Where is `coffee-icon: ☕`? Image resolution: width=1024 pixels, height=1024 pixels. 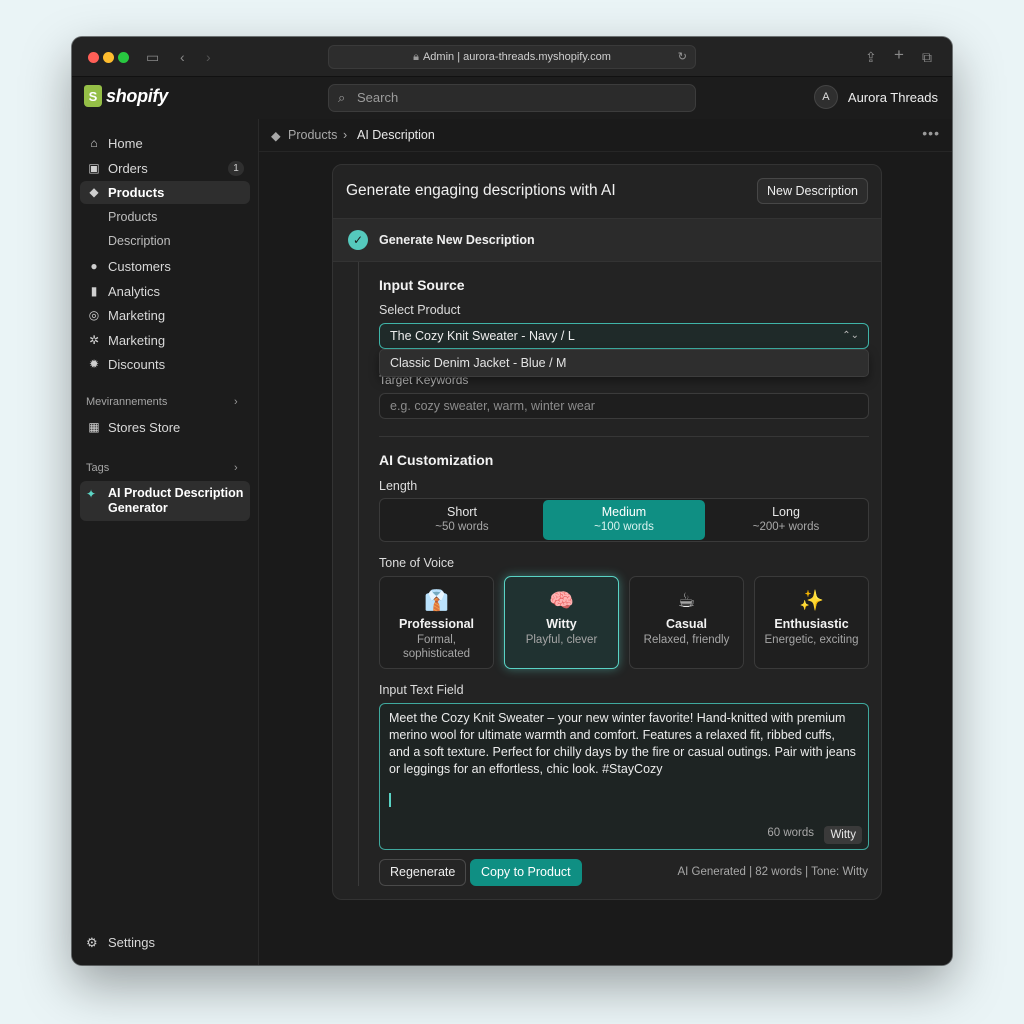
coffee-icon: ☕ is located at coordinates (686, 601).